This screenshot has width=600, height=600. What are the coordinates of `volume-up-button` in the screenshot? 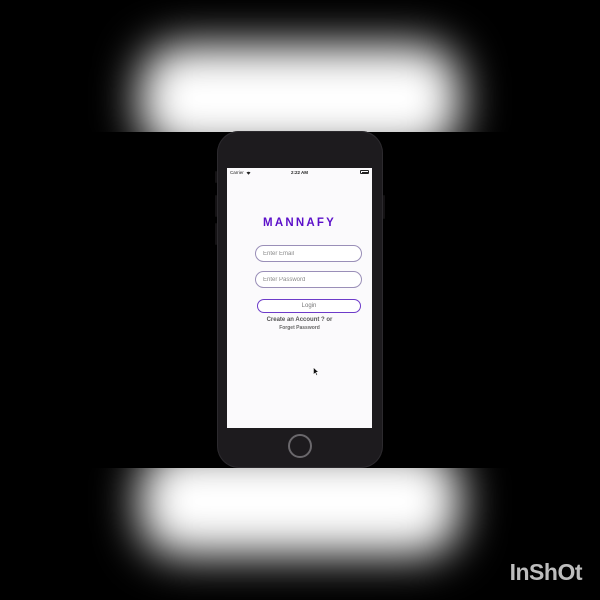 It's located at (216, 206).